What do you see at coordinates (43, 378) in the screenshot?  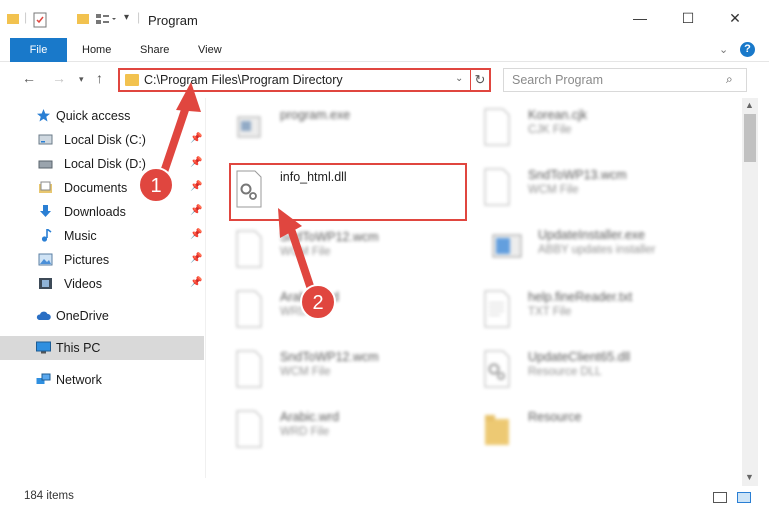 I see `network-icon` at bounding box center [43, 378].